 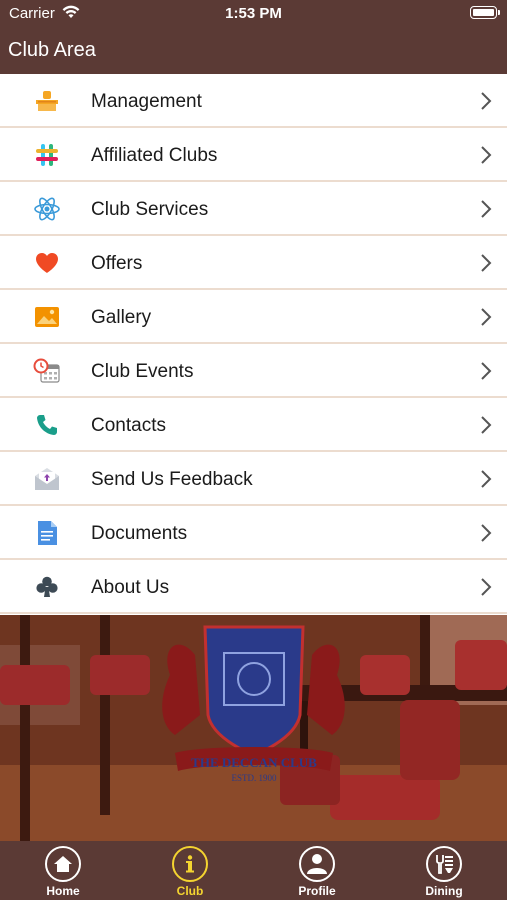 I want to click on slack-hash-icon, so click(x=47, y=155).